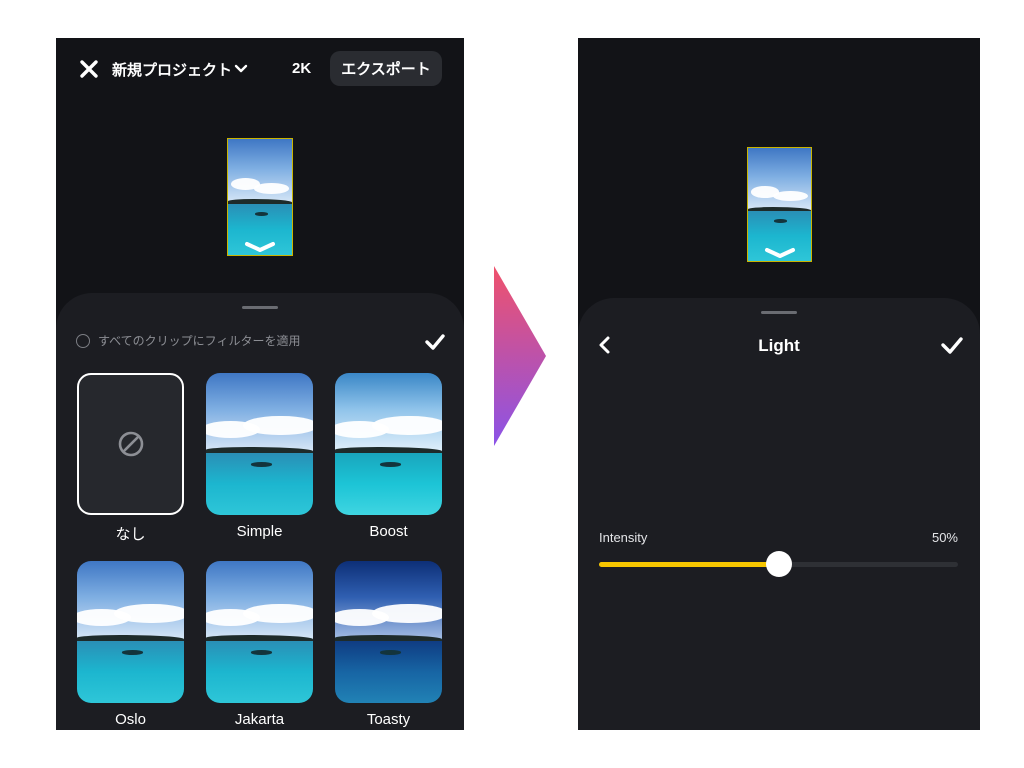 The height and width of the screenshot is (768, 1024). Describe the element at coordinates (779, 345) in the screenshot. I see `filter-title: Light` at that location.